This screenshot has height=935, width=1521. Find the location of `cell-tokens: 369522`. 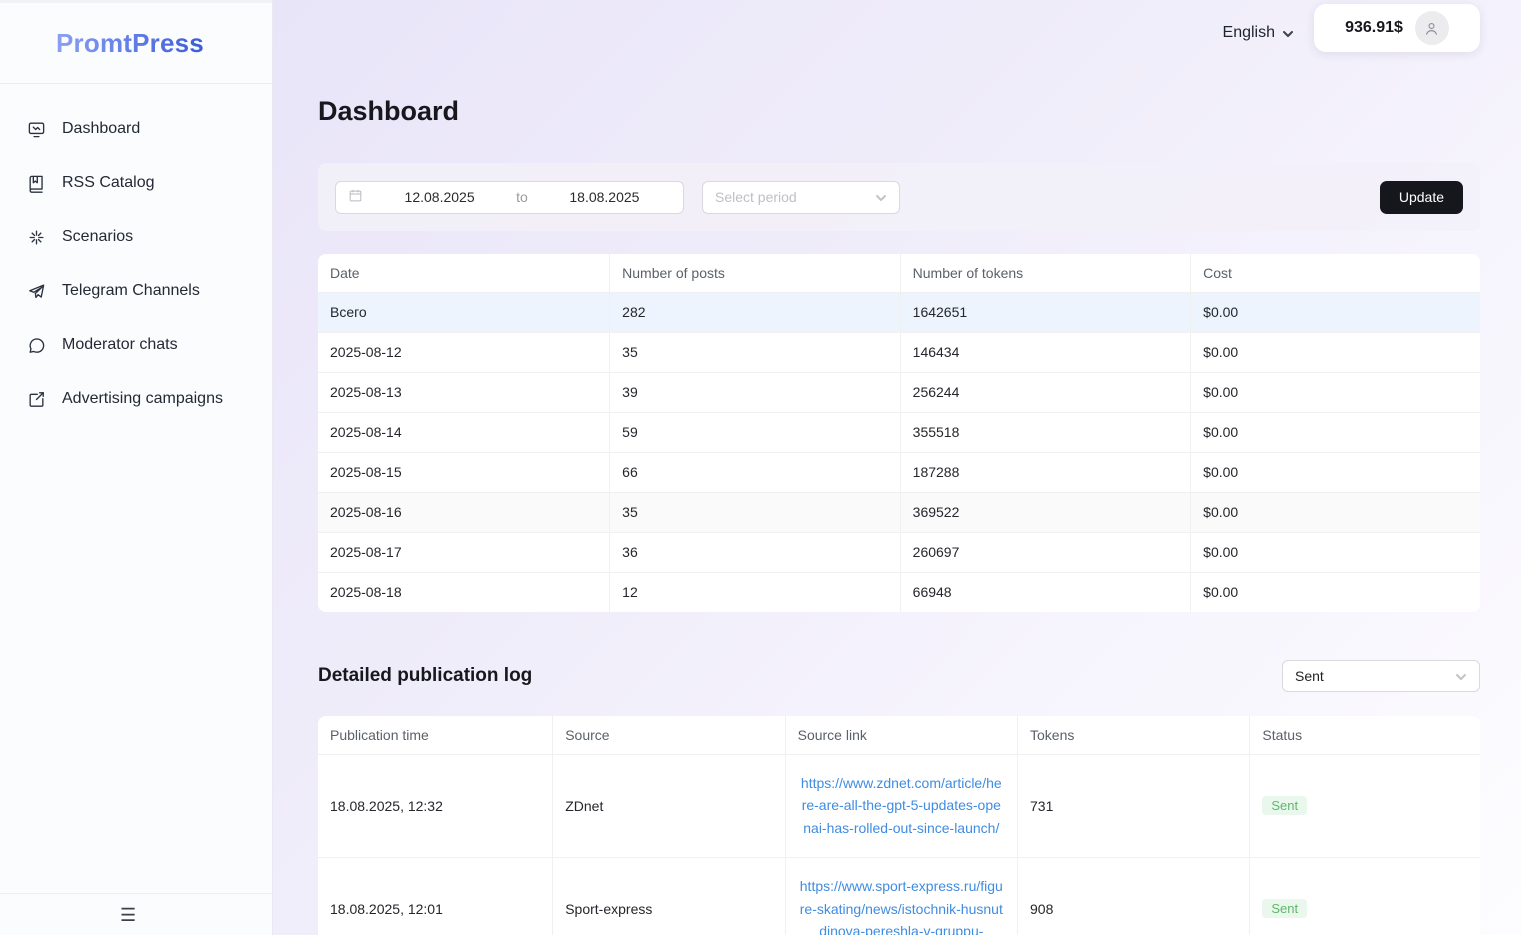

cell-tokens: 369522 is located at coordinates (1045, 512).